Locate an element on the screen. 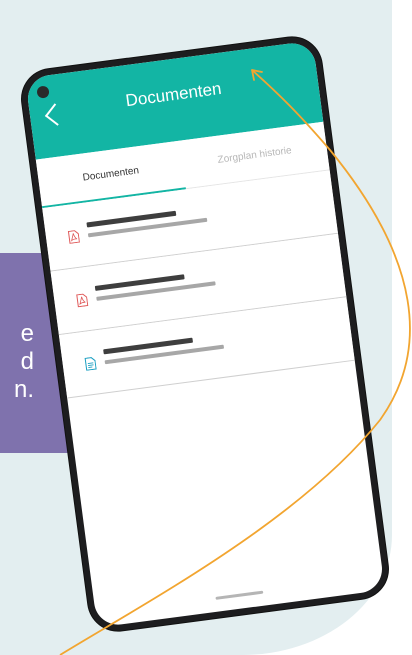  info-card-text: e d n. is located at coordinates (17, 362).